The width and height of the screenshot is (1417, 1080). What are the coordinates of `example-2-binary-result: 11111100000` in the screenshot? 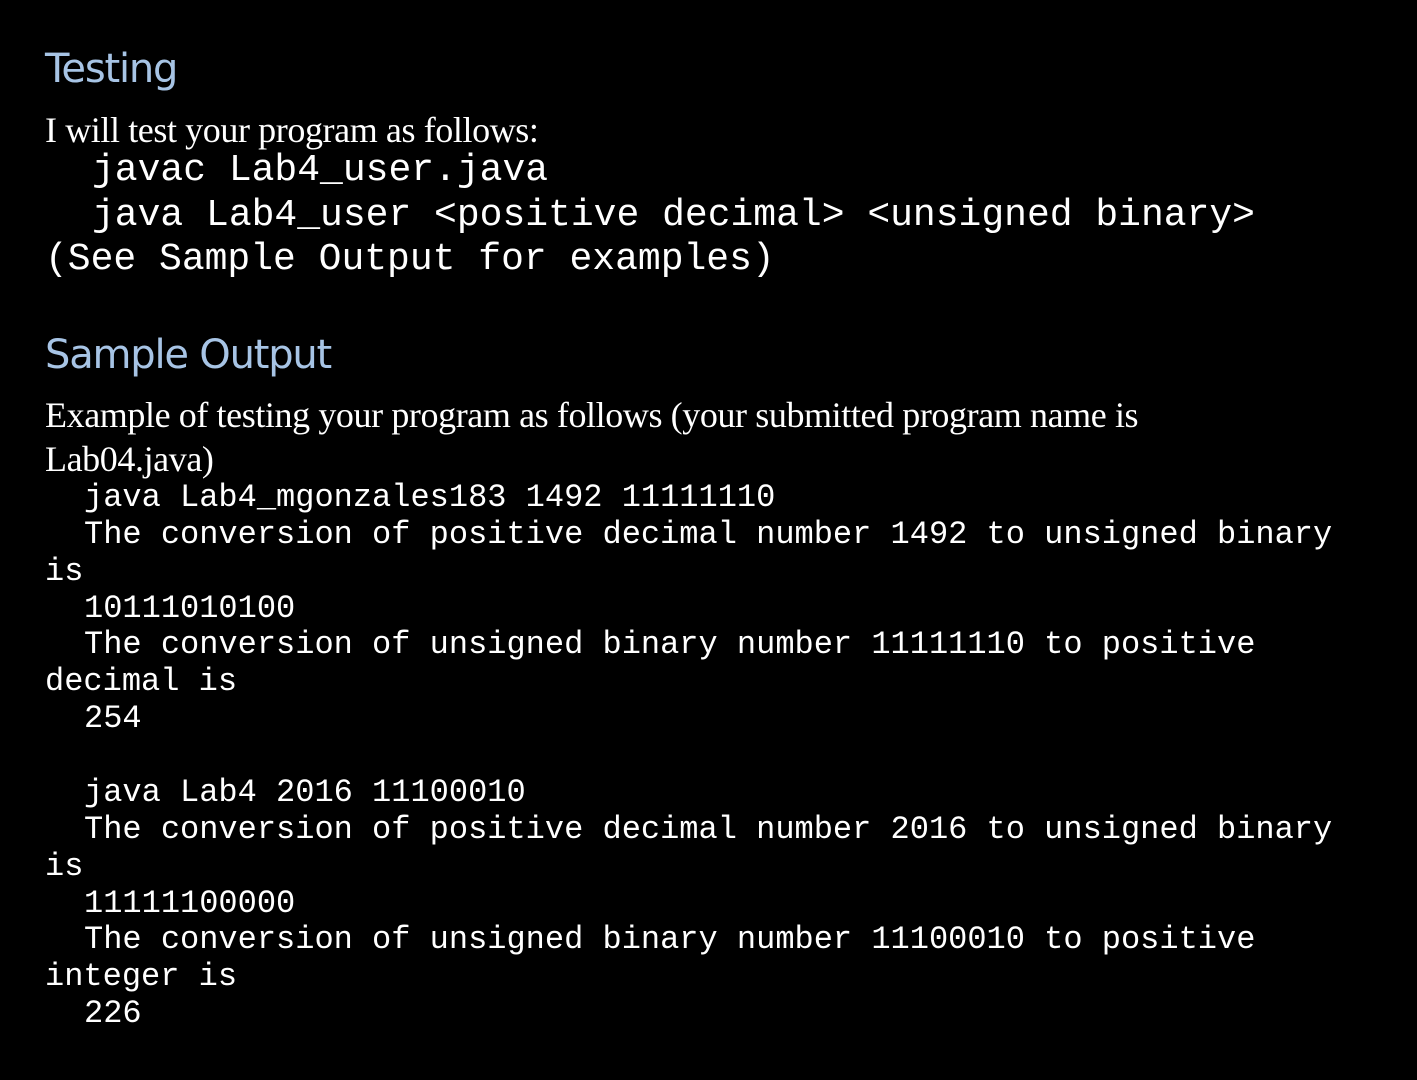 It's located at (190, 903).